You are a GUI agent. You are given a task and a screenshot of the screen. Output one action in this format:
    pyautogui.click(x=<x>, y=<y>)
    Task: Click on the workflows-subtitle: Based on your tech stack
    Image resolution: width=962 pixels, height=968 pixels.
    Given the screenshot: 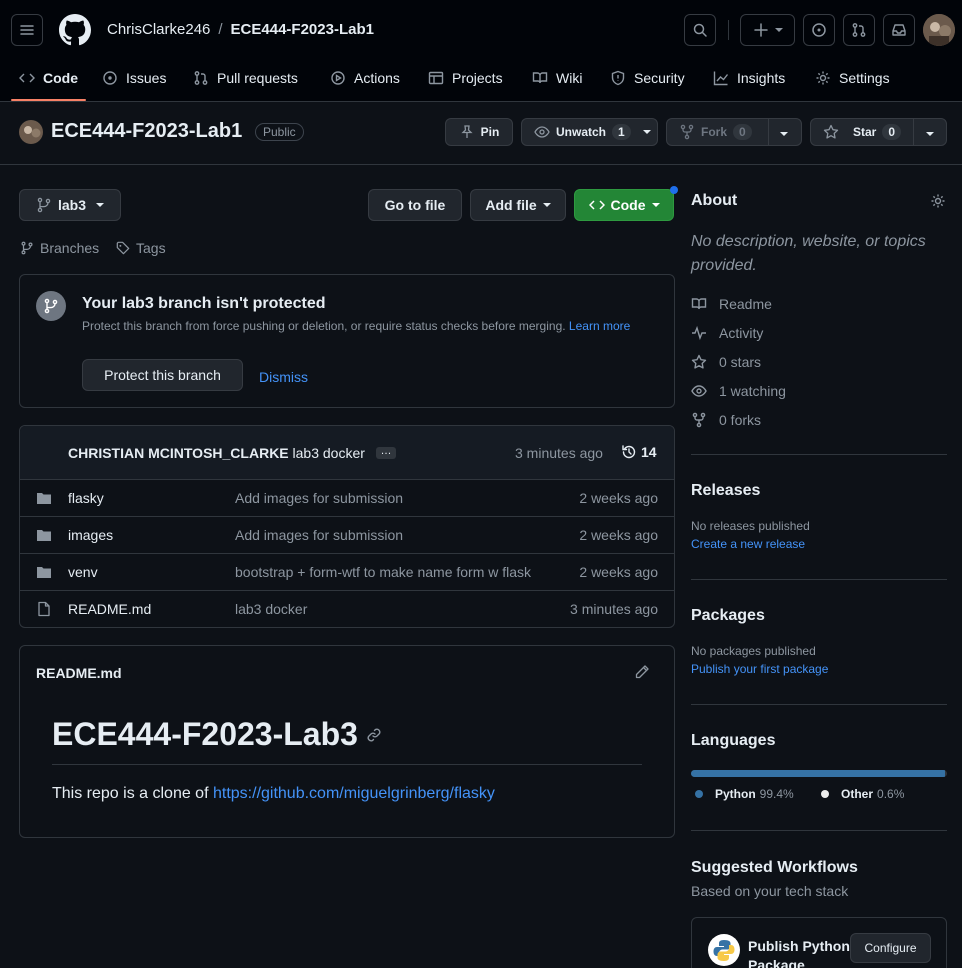 What is the action you would take?
    pyautogui.click(x=770, y=891)
    